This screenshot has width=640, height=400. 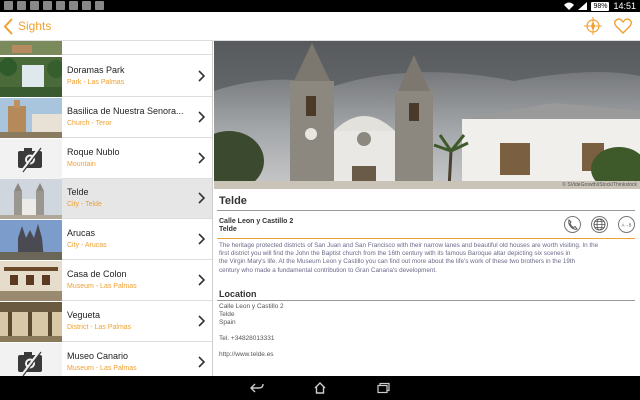 I want to click on website-button, so click(x=599, y=224).